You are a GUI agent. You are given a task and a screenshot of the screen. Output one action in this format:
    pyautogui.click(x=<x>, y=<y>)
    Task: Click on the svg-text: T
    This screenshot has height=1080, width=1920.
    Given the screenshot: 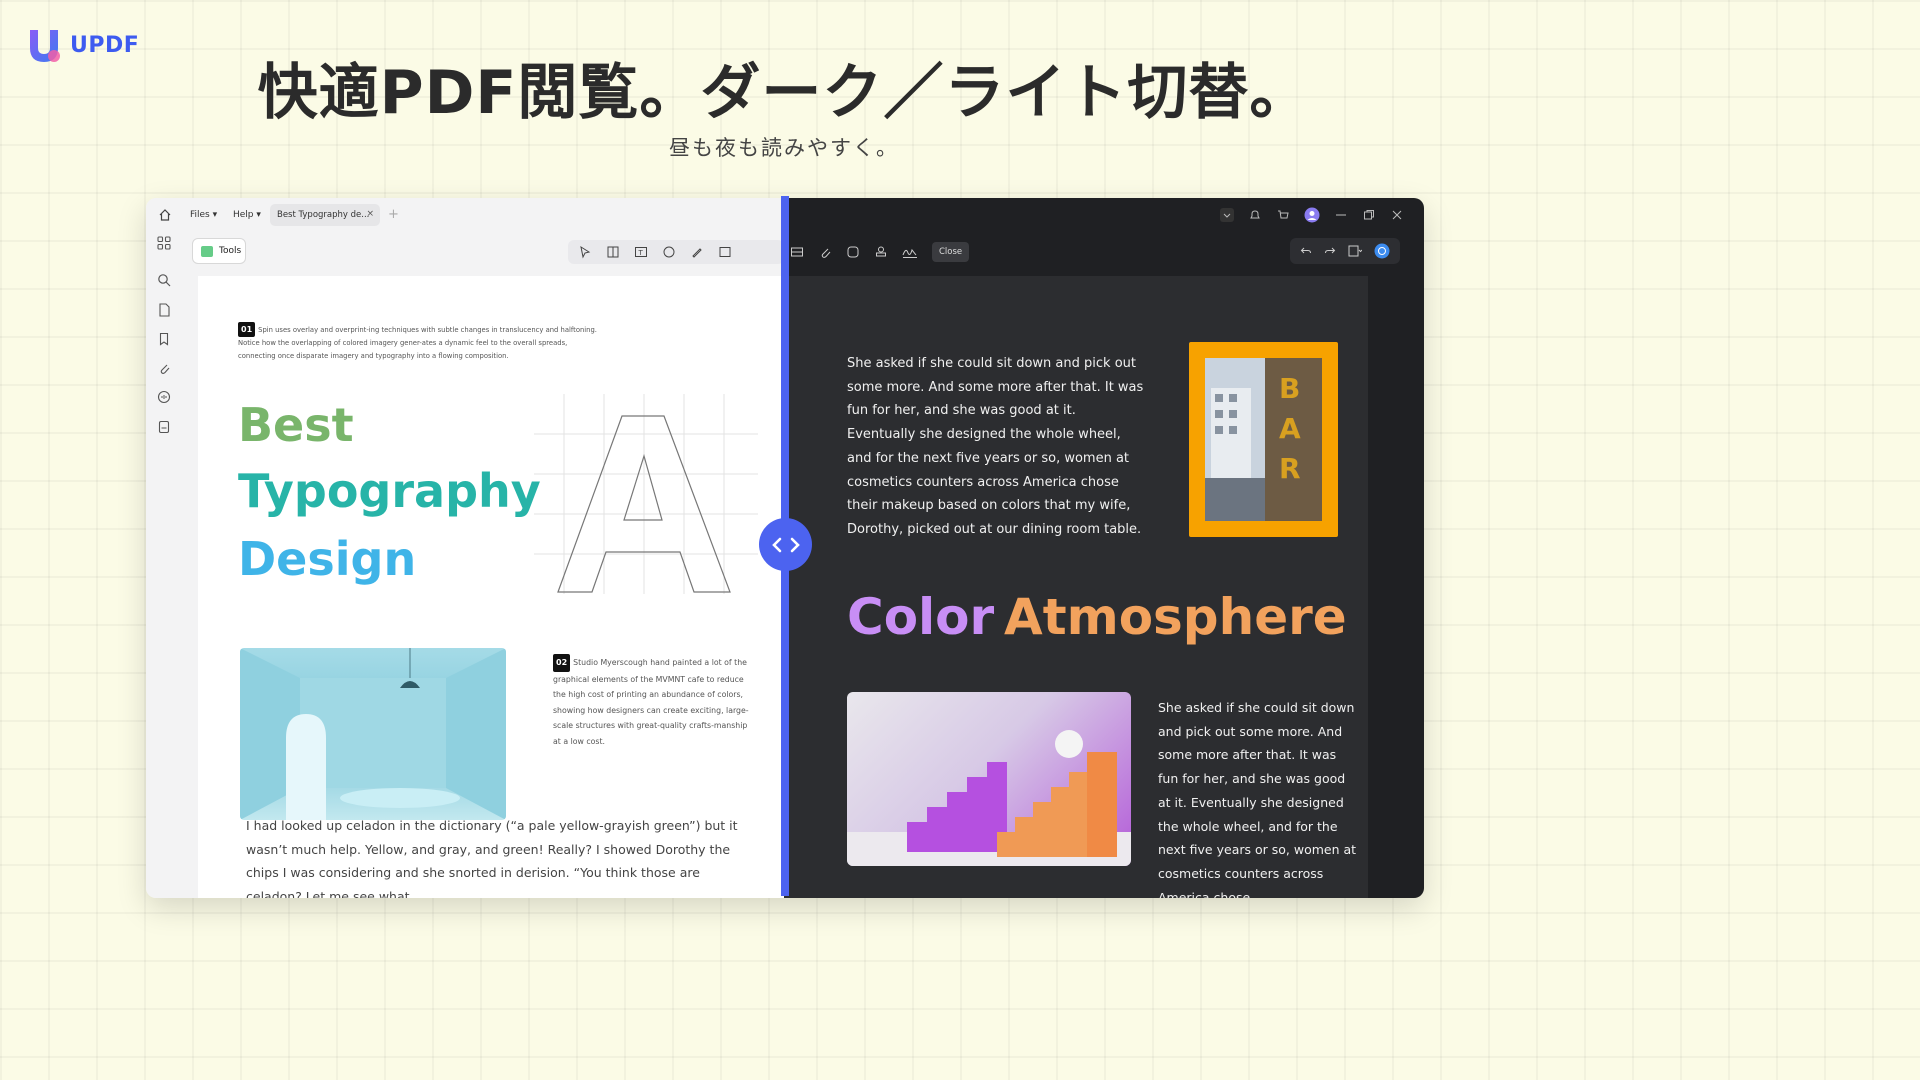 What is the action you would take?
    pyautogui.click(x=641, y=253)
    